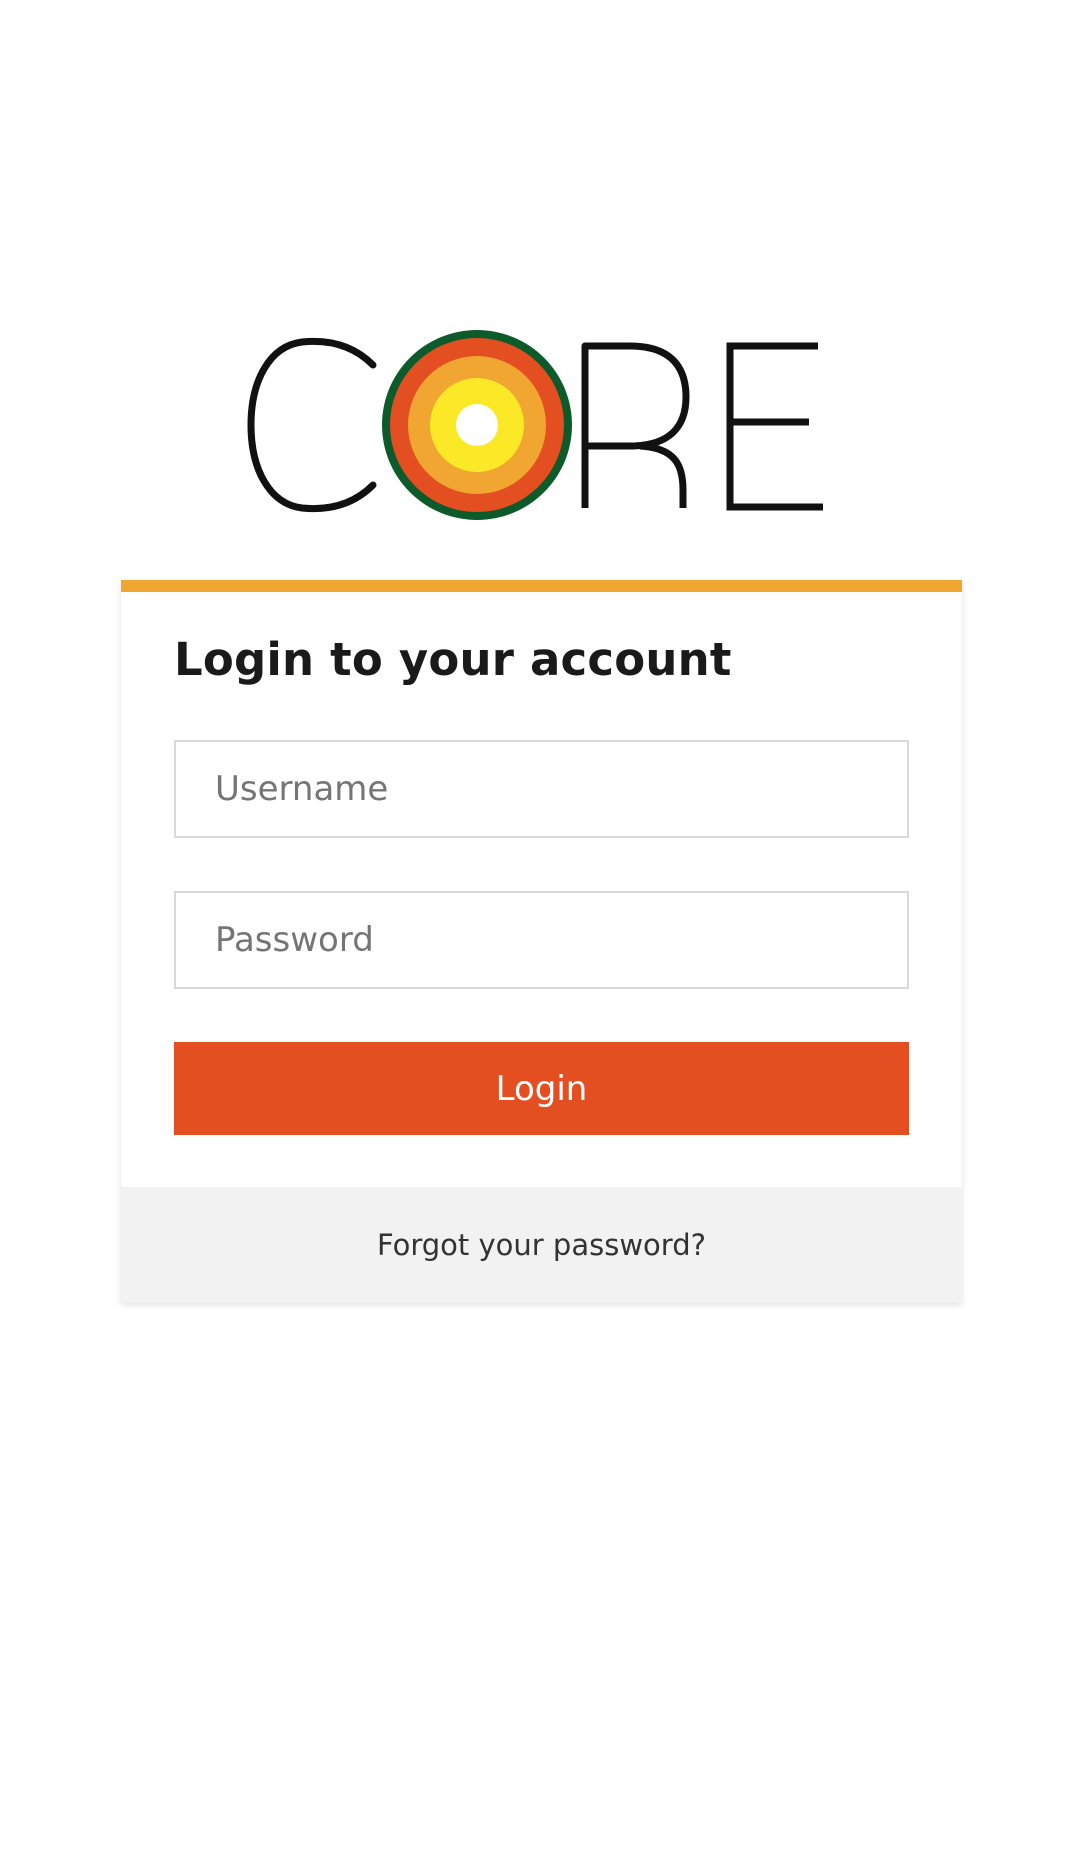  What do you see at coordinates (541, 586) in the screenshot?
I see `card-accent-bar` at bounding box center [541, 586].